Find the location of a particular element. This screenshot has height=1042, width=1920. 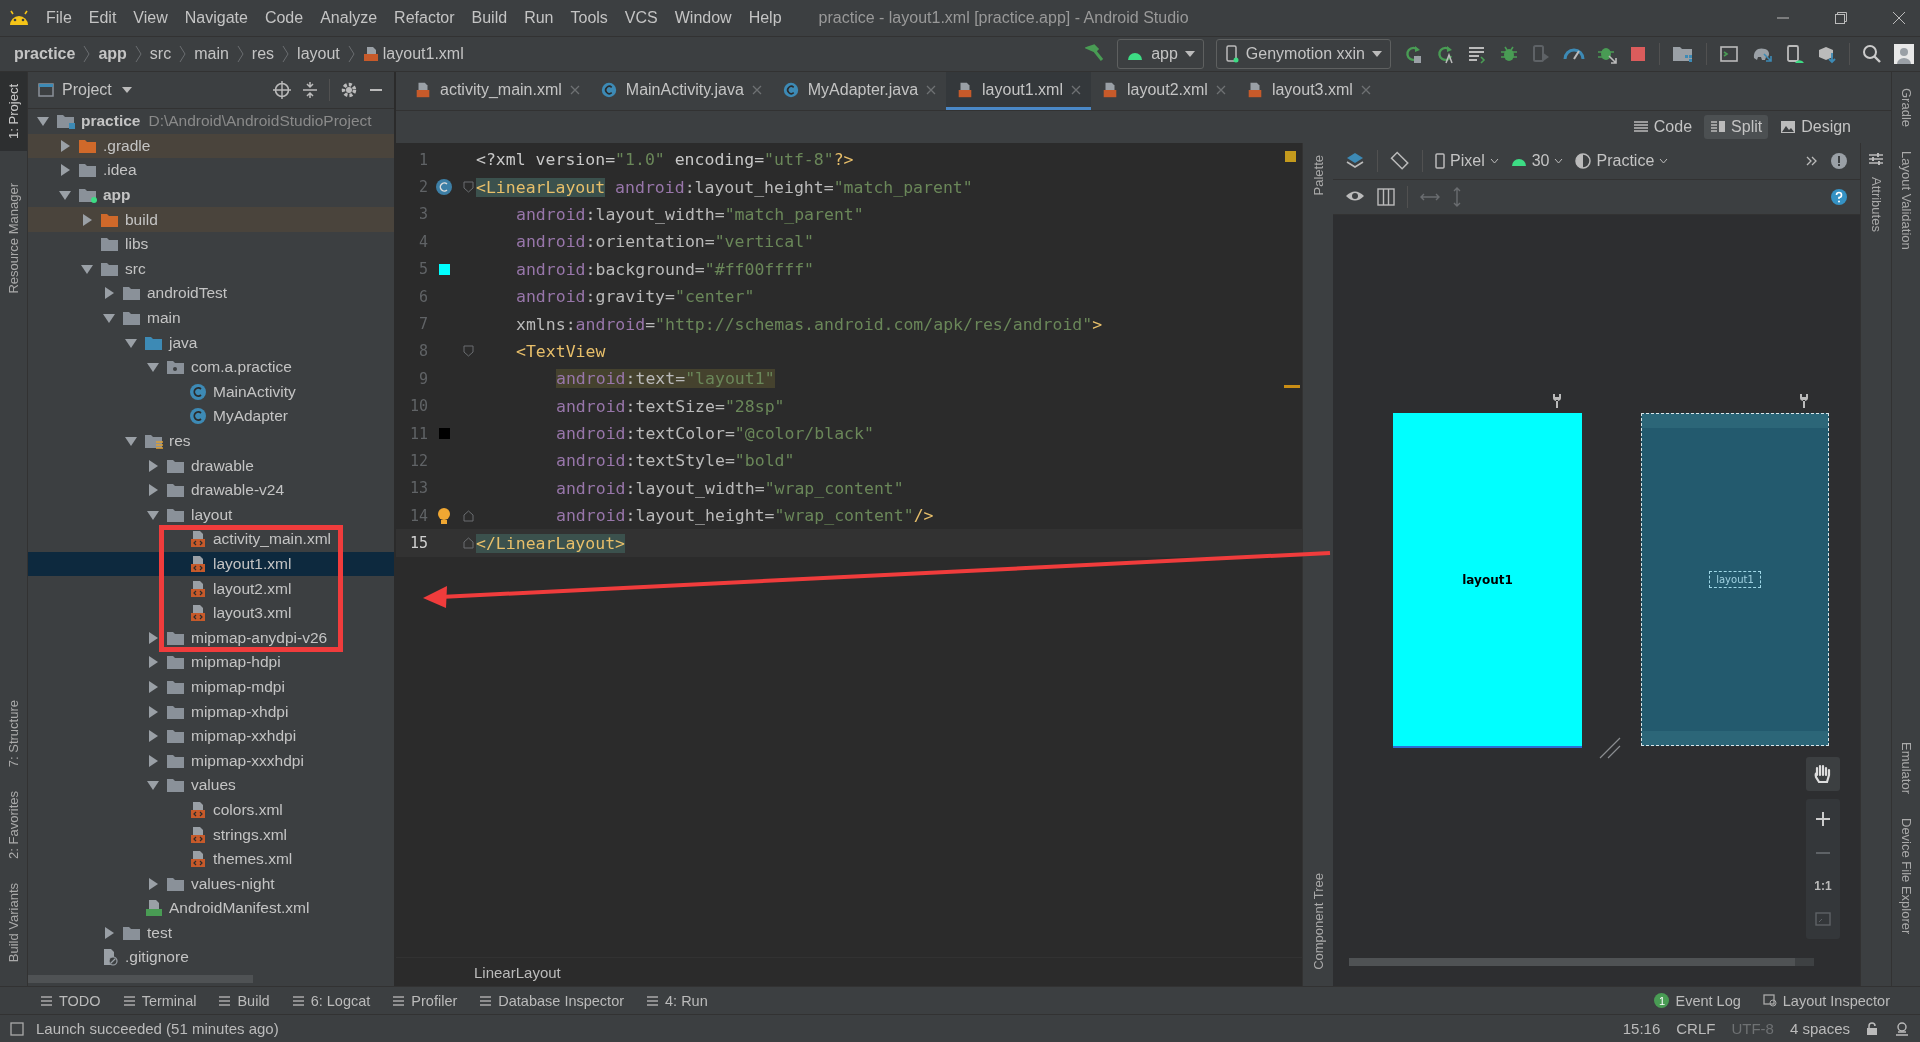

menu-item: VCS is located at coordinates (641, 18).